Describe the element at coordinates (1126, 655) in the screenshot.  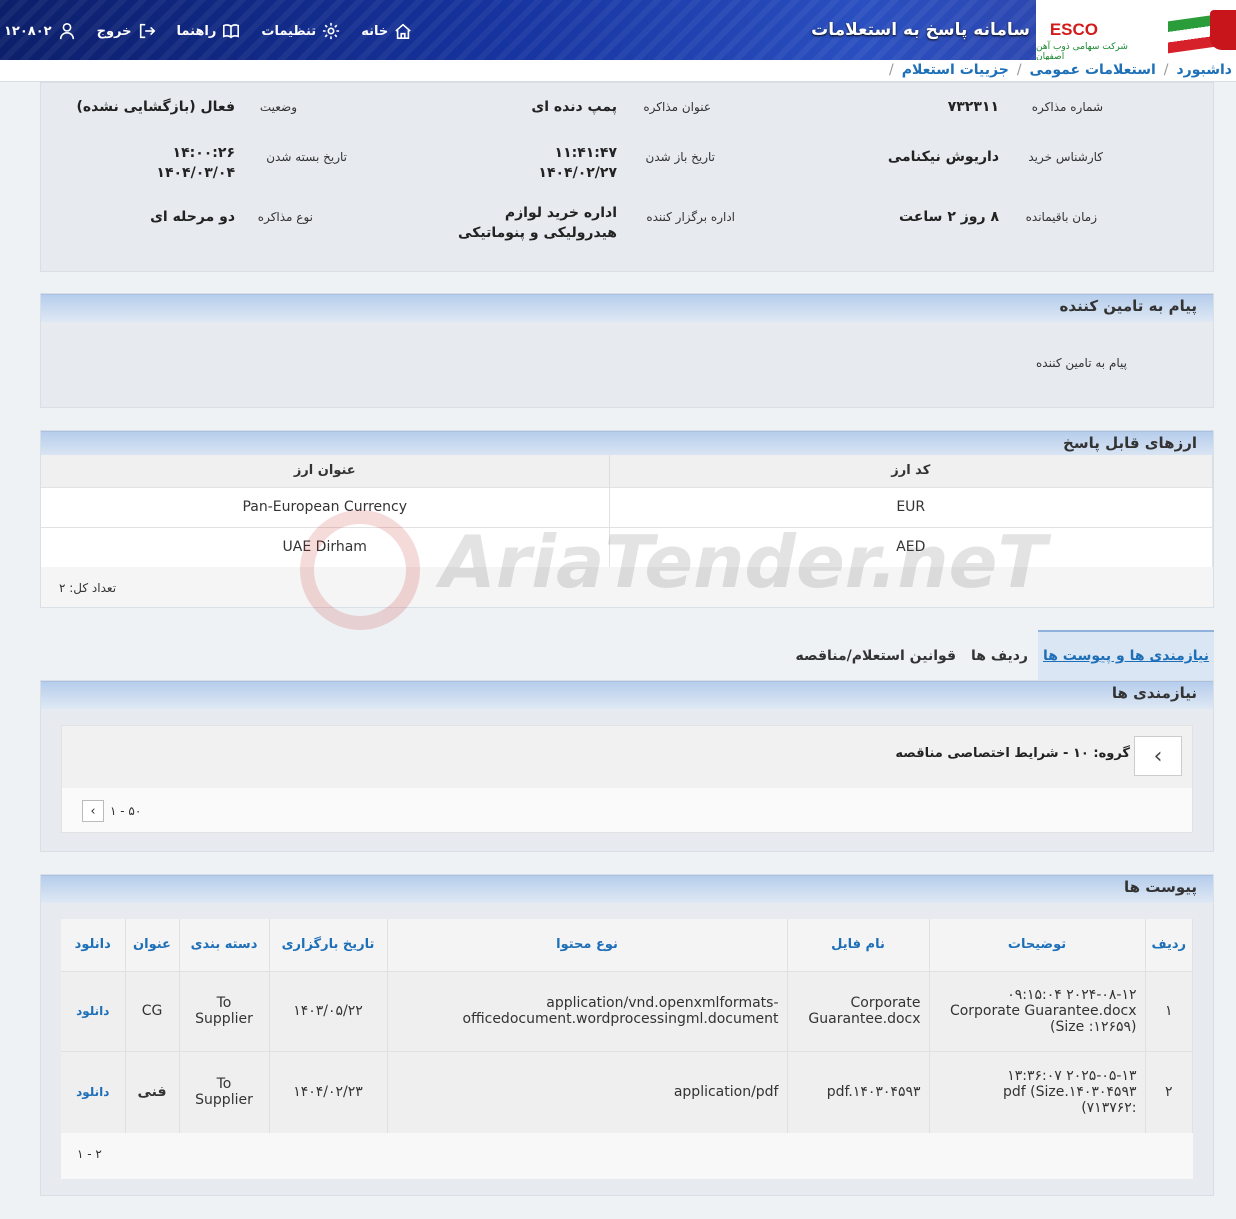
I see `tab-needs-attachments: نیازمندی ها و پیوست ها` at that location.